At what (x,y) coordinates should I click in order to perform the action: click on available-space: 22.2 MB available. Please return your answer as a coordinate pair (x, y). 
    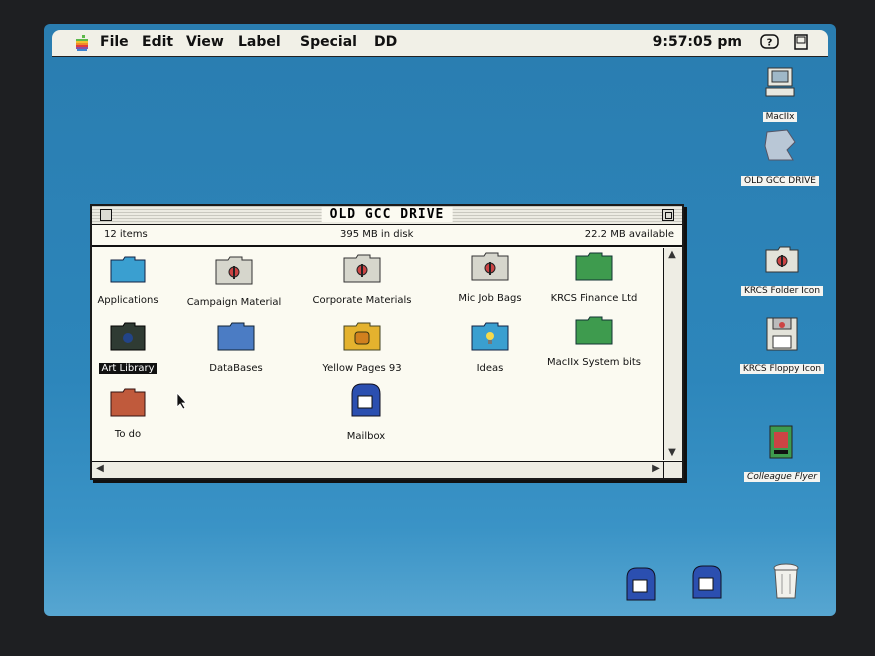
    Looking at the image, I should click on (629, 234).